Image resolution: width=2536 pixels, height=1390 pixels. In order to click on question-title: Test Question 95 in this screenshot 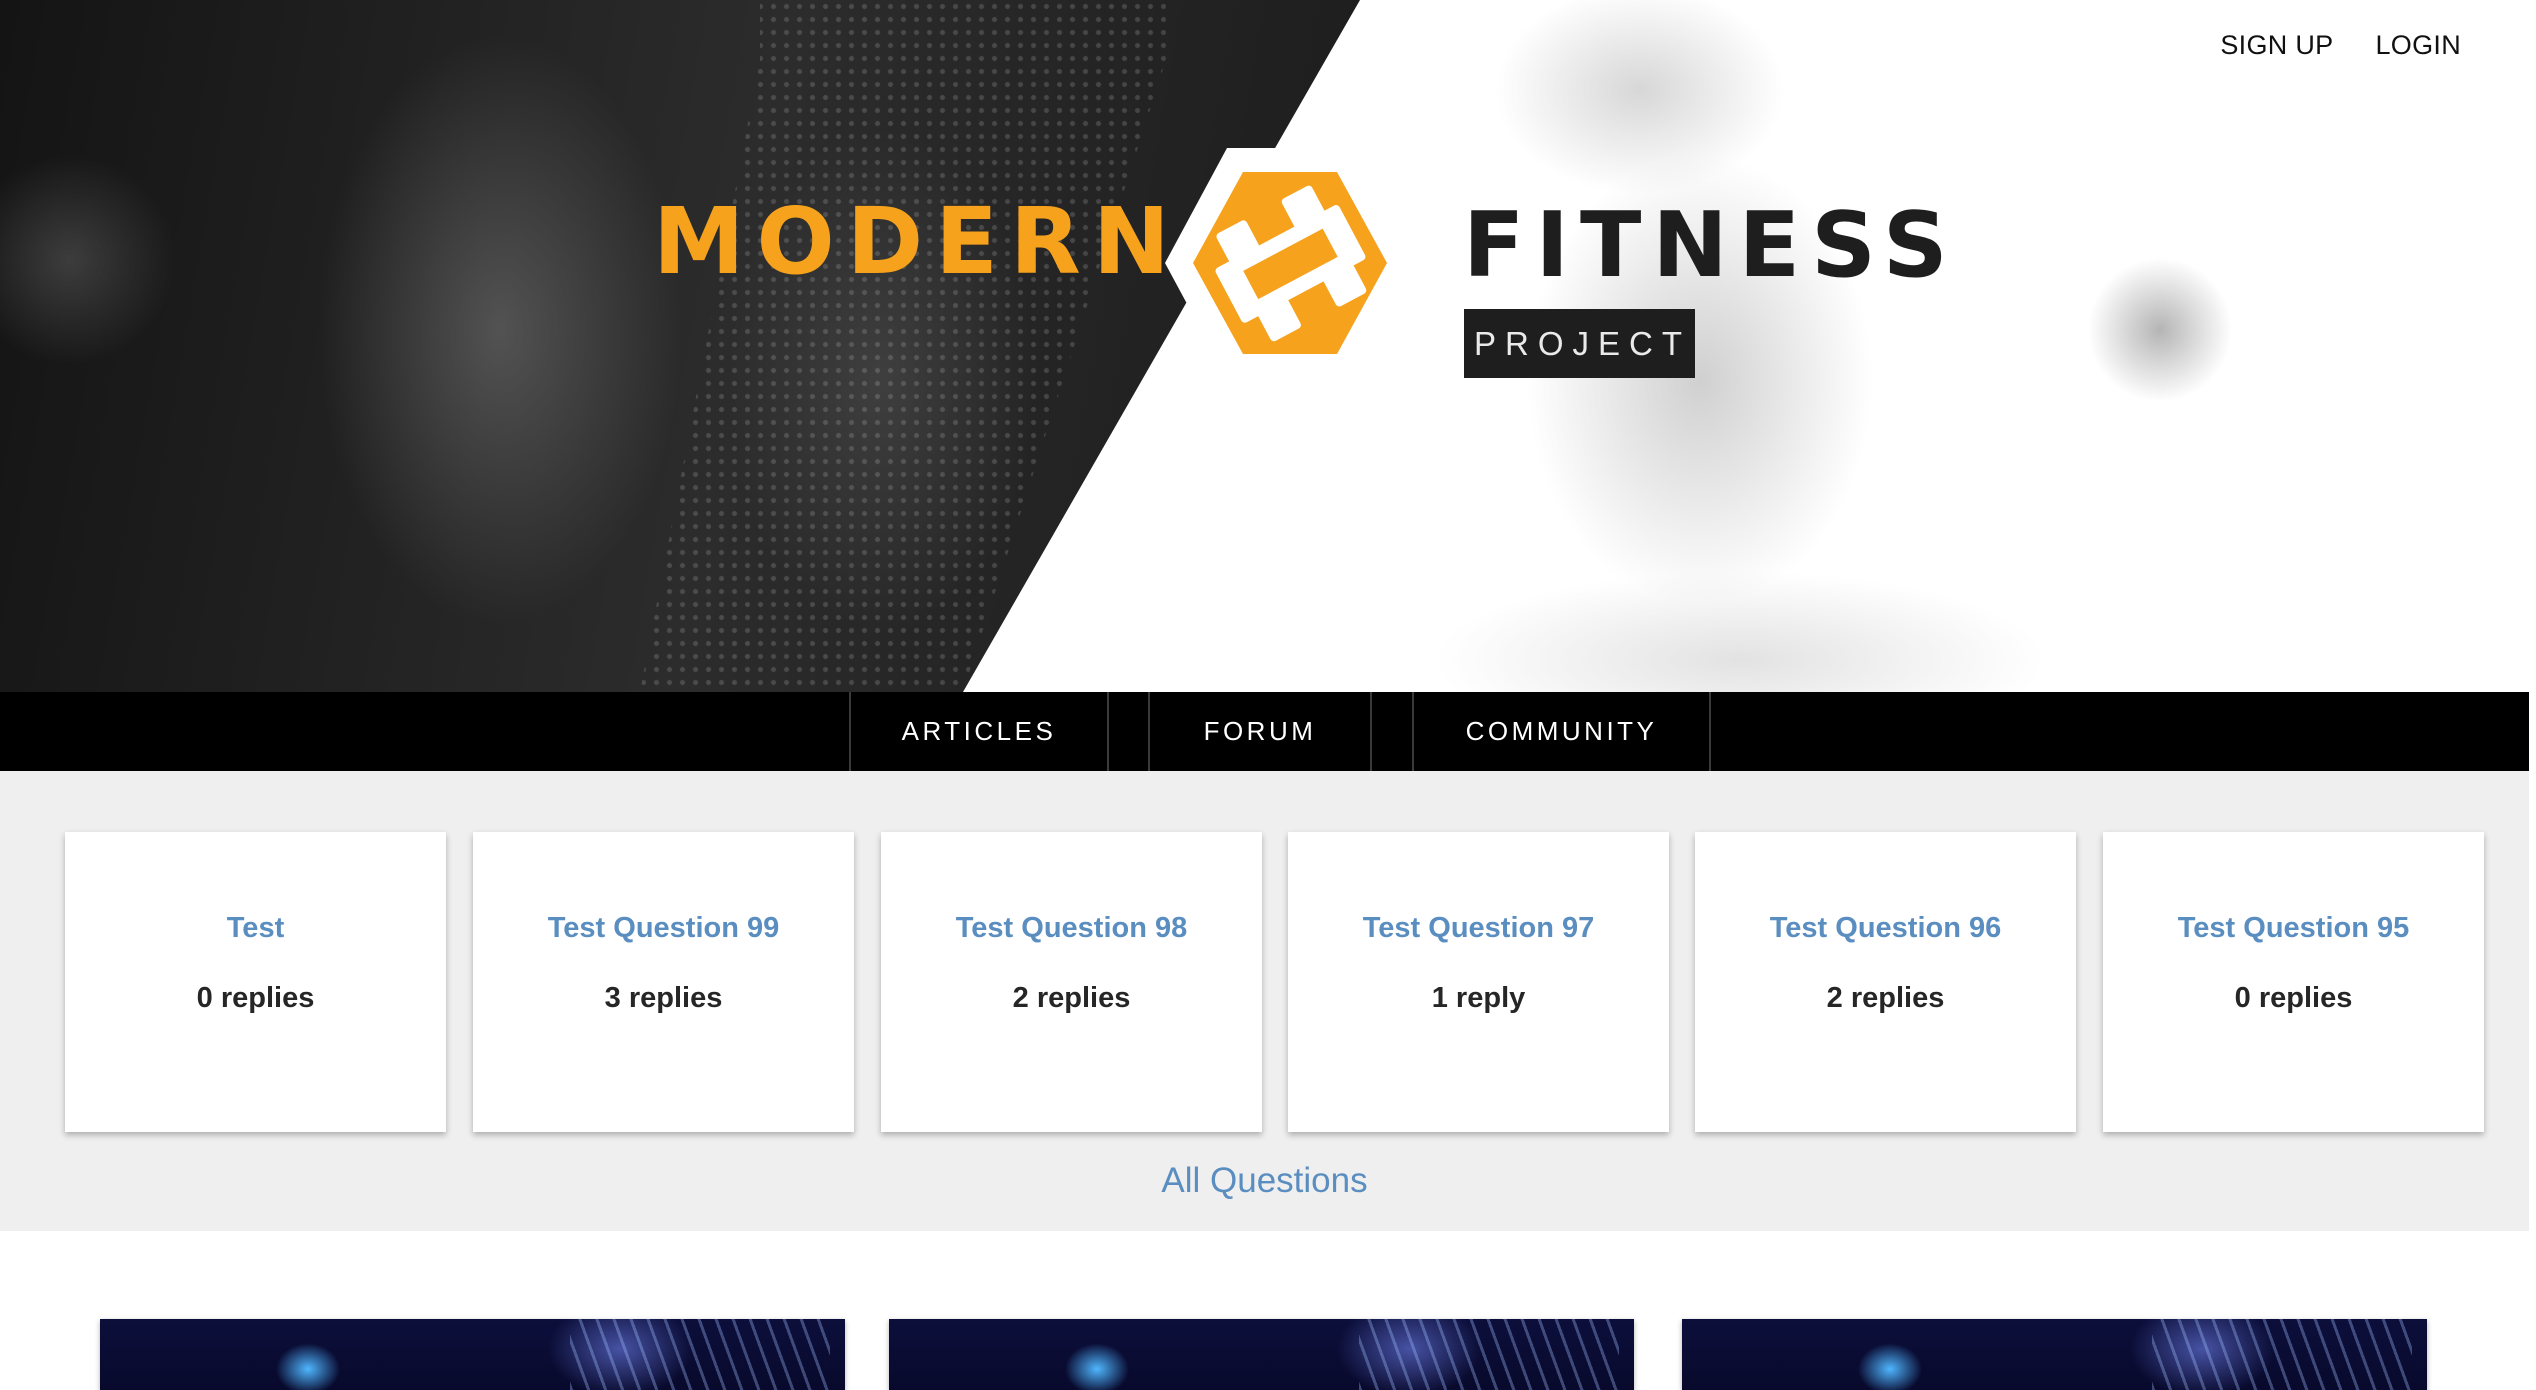, I will do `click(2293, 928)`.